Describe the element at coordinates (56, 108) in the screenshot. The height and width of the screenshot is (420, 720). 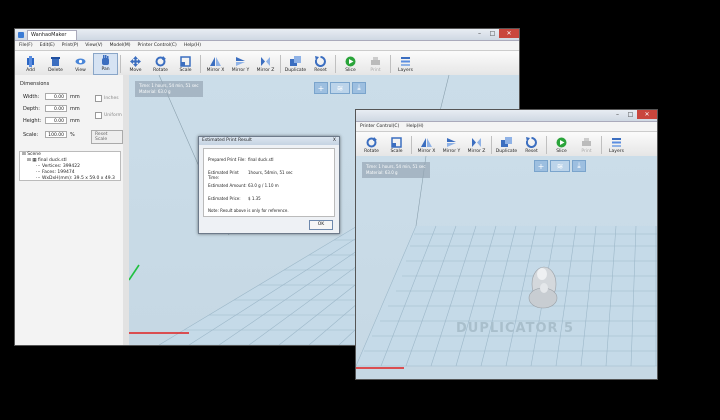
I see `depth-field: 0.00` at that location.